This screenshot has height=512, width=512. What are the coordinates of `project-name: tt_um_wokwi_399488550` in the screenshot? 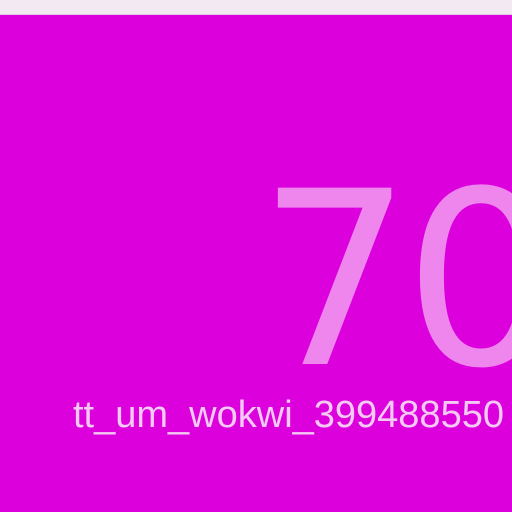 It's located at (288, 415).